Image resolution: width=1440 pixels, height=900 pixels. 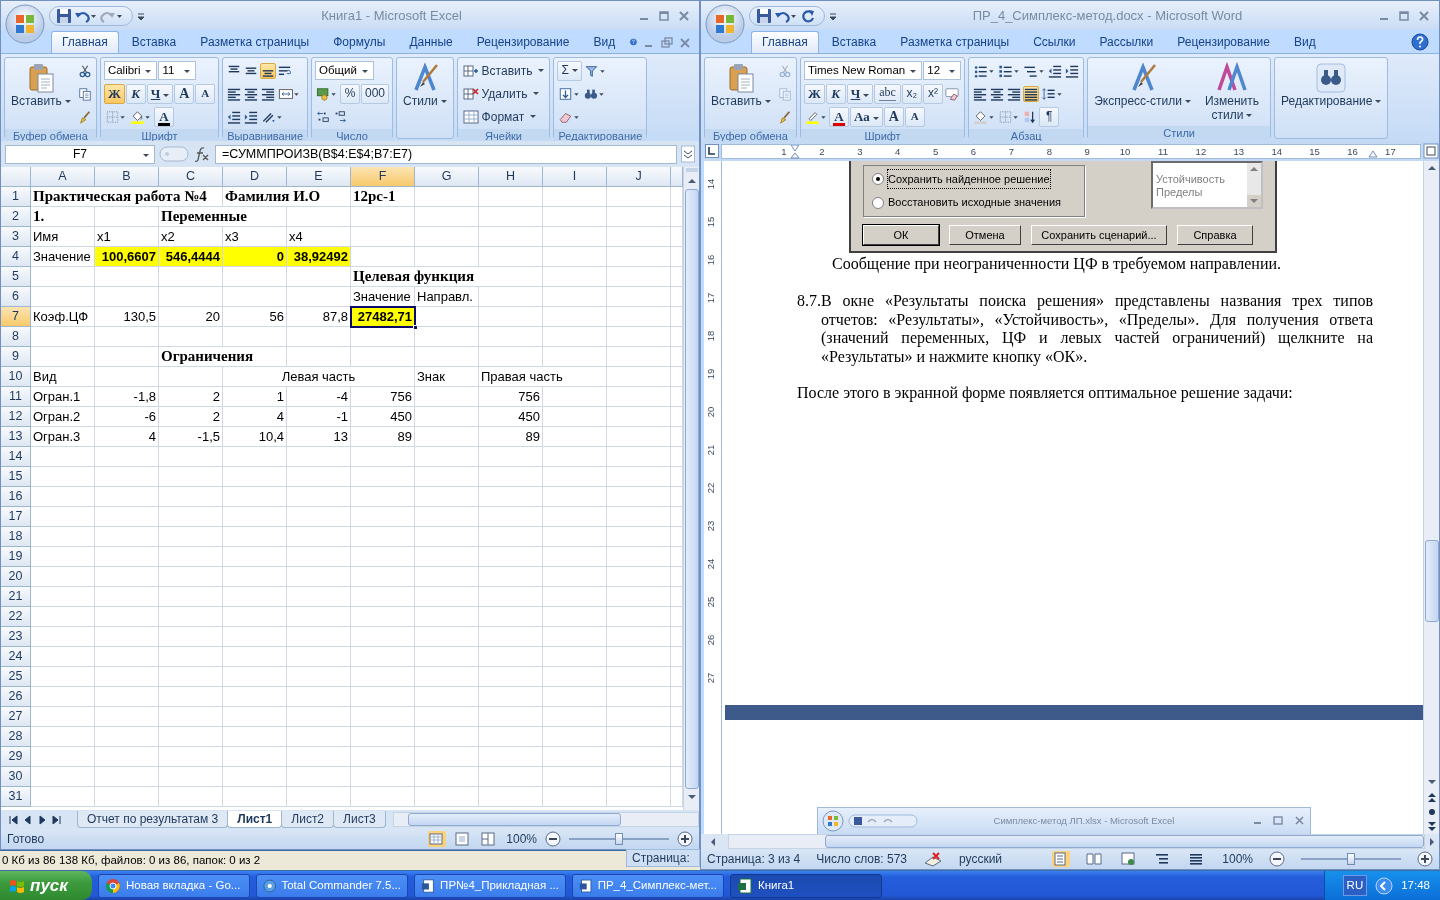 What do you see at coordinates (16, 417) in the screenshot?
I see `row-header: 12` at bounding box center [16, 417].